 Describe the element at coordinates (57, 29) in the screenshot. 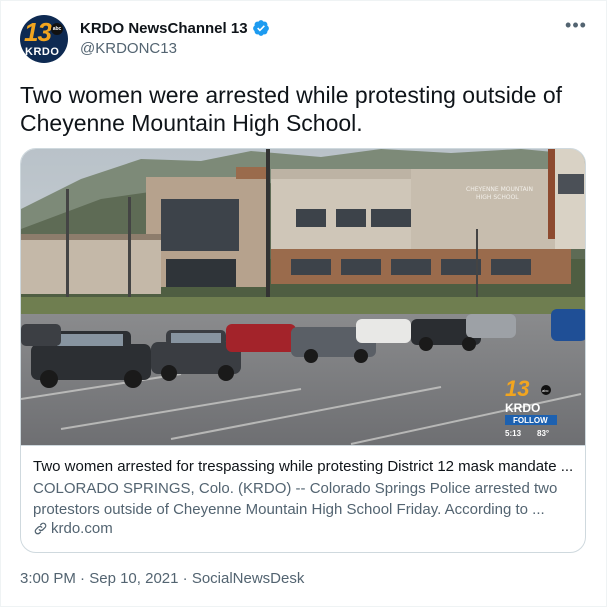

I see `avatar-network: abc` at that location.